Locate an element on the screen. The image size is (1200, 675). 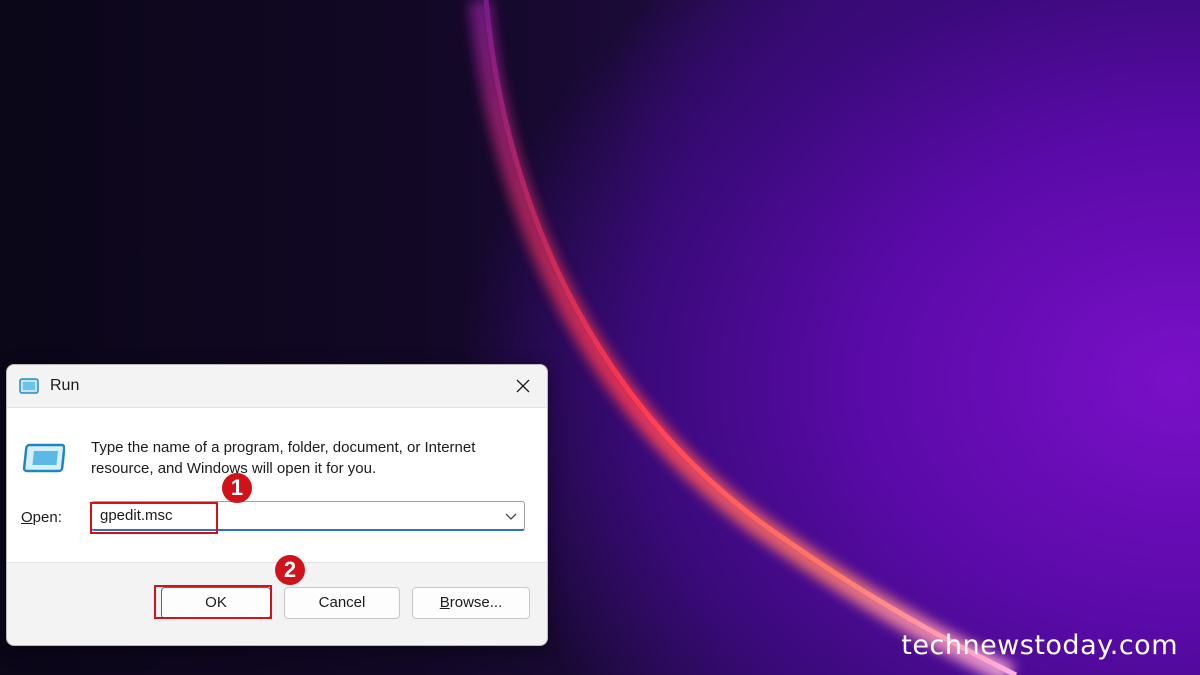
open-label: Open: is located at coordinates (41, 517).